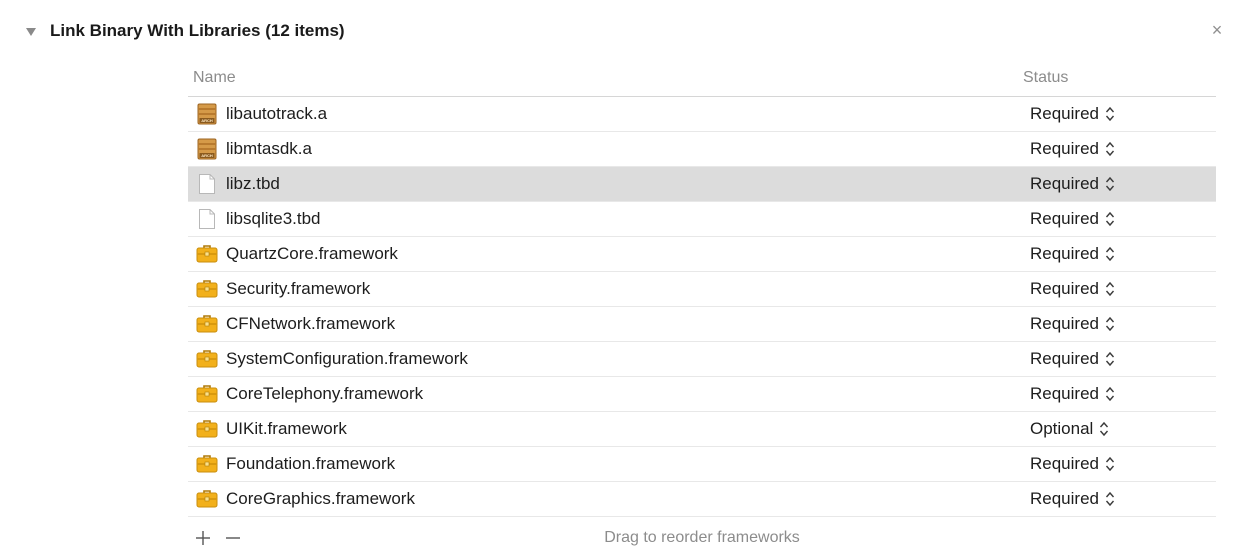 The image size is (1244, 556). Describe the element at coordinates (609, 464) in the screenshot. I see `library-name-cell: Foundation.framework` at that location.